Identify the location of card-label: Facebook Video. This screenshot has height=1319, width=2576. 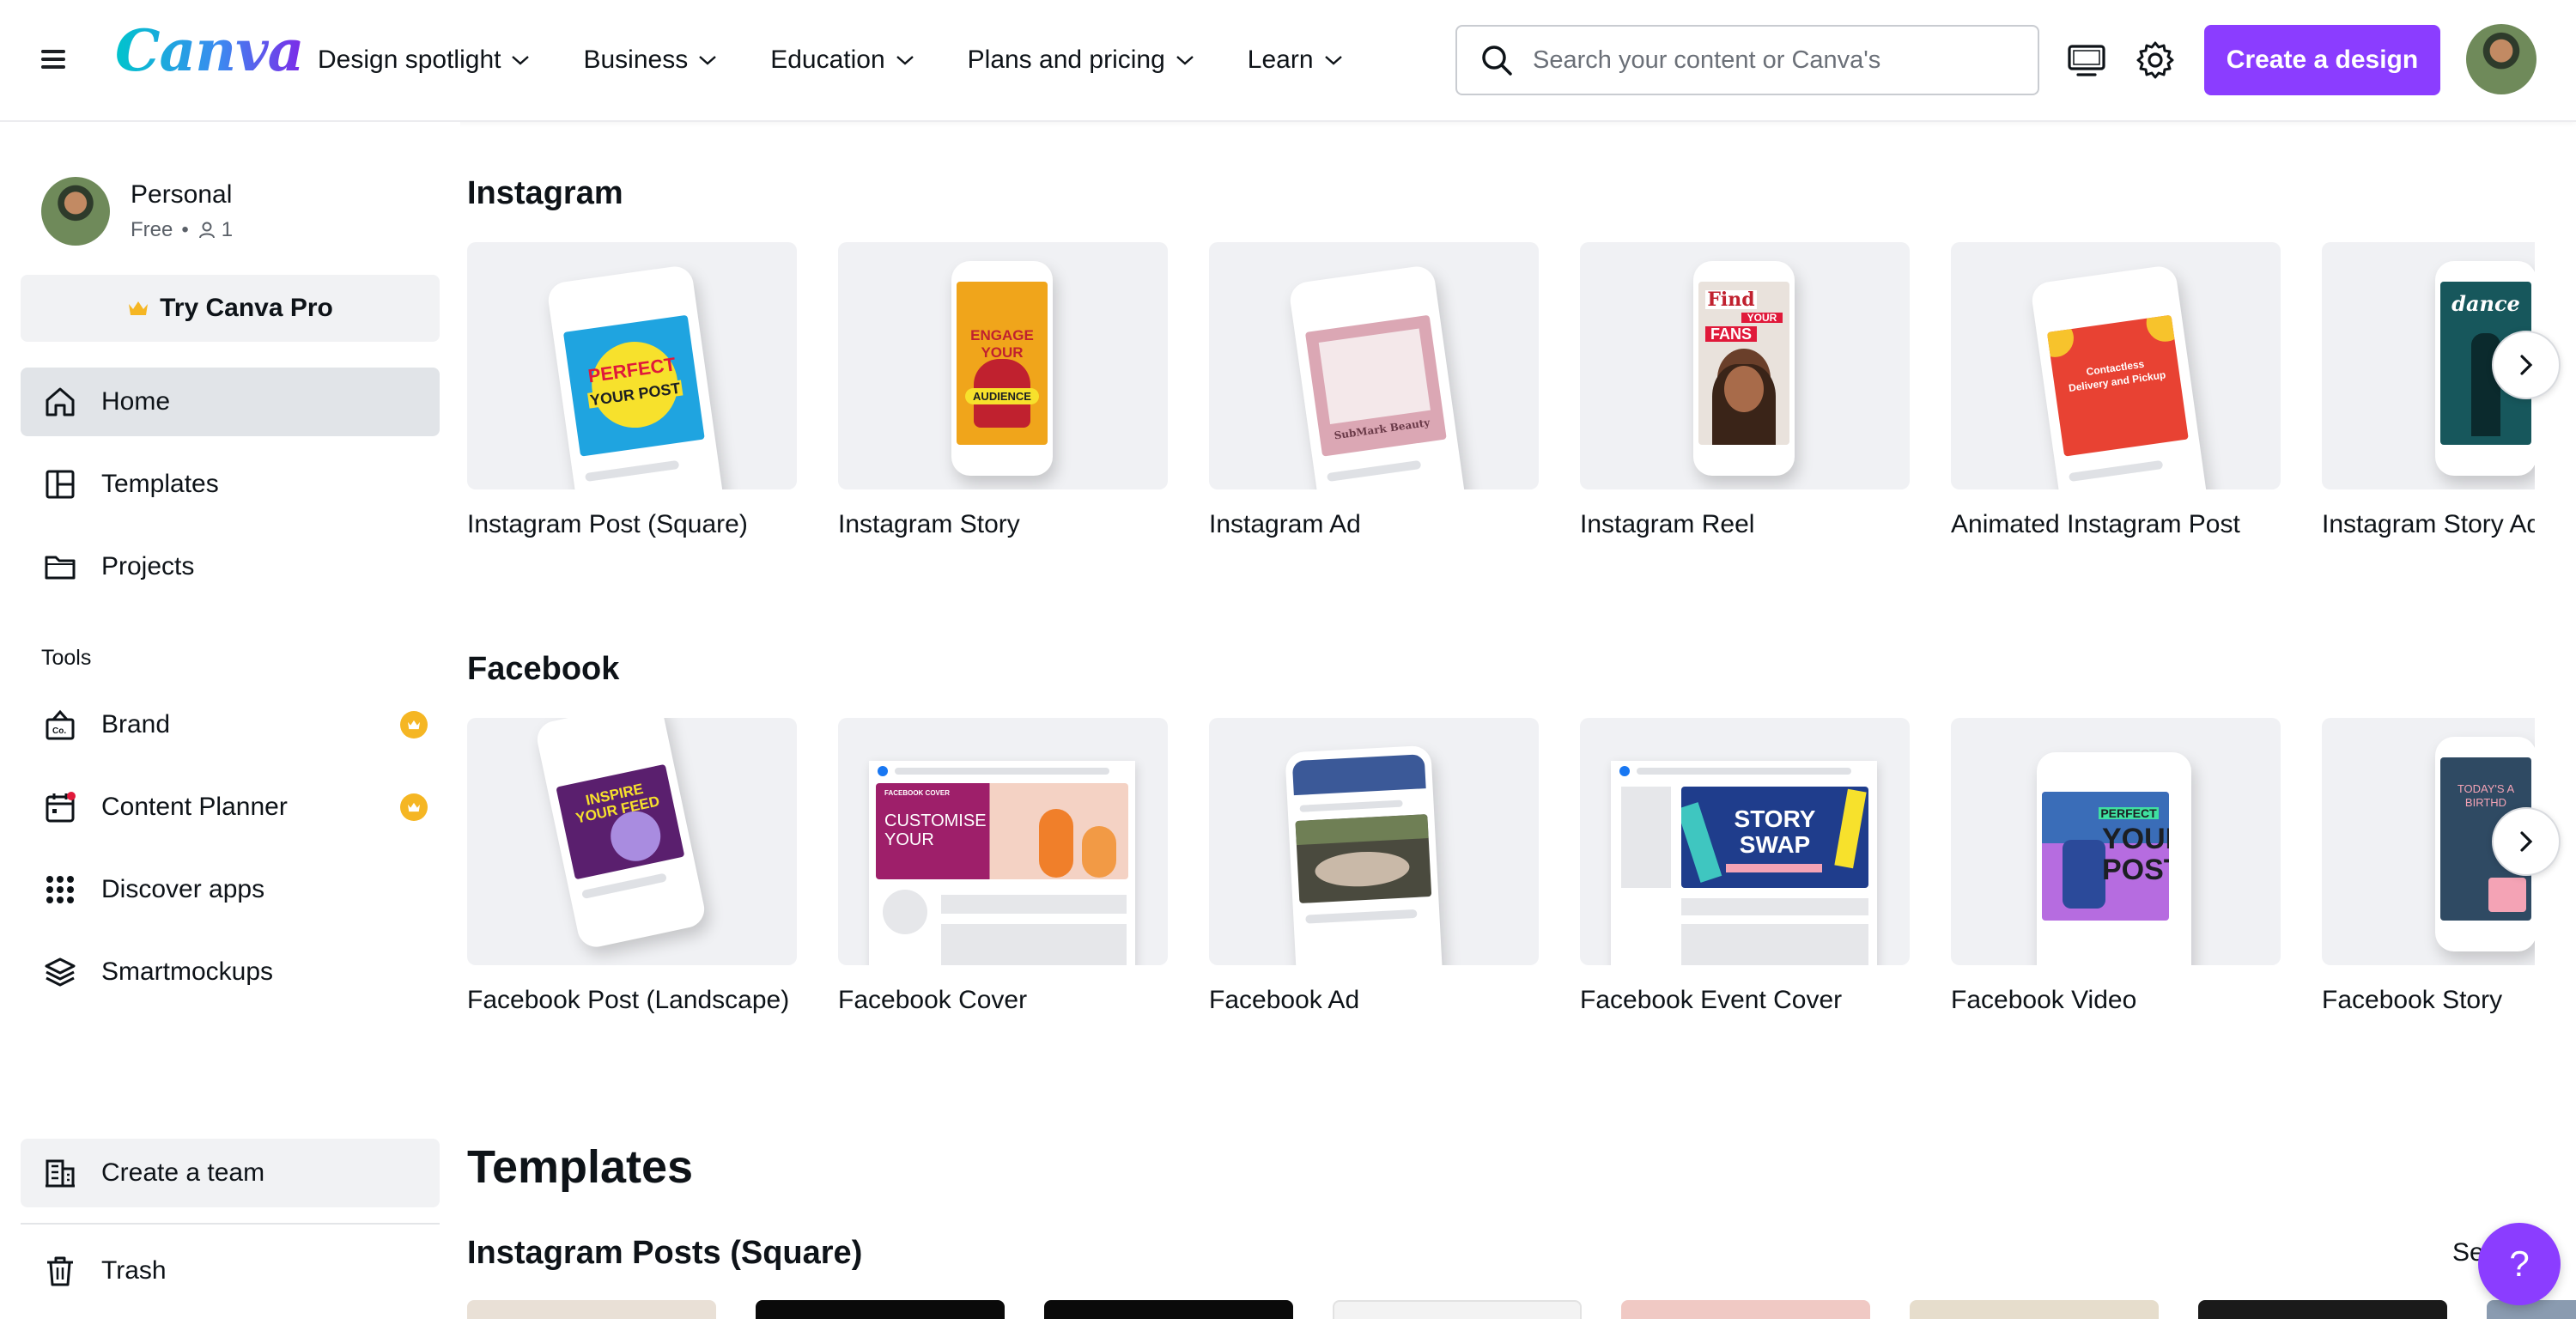
(2044, 1000).